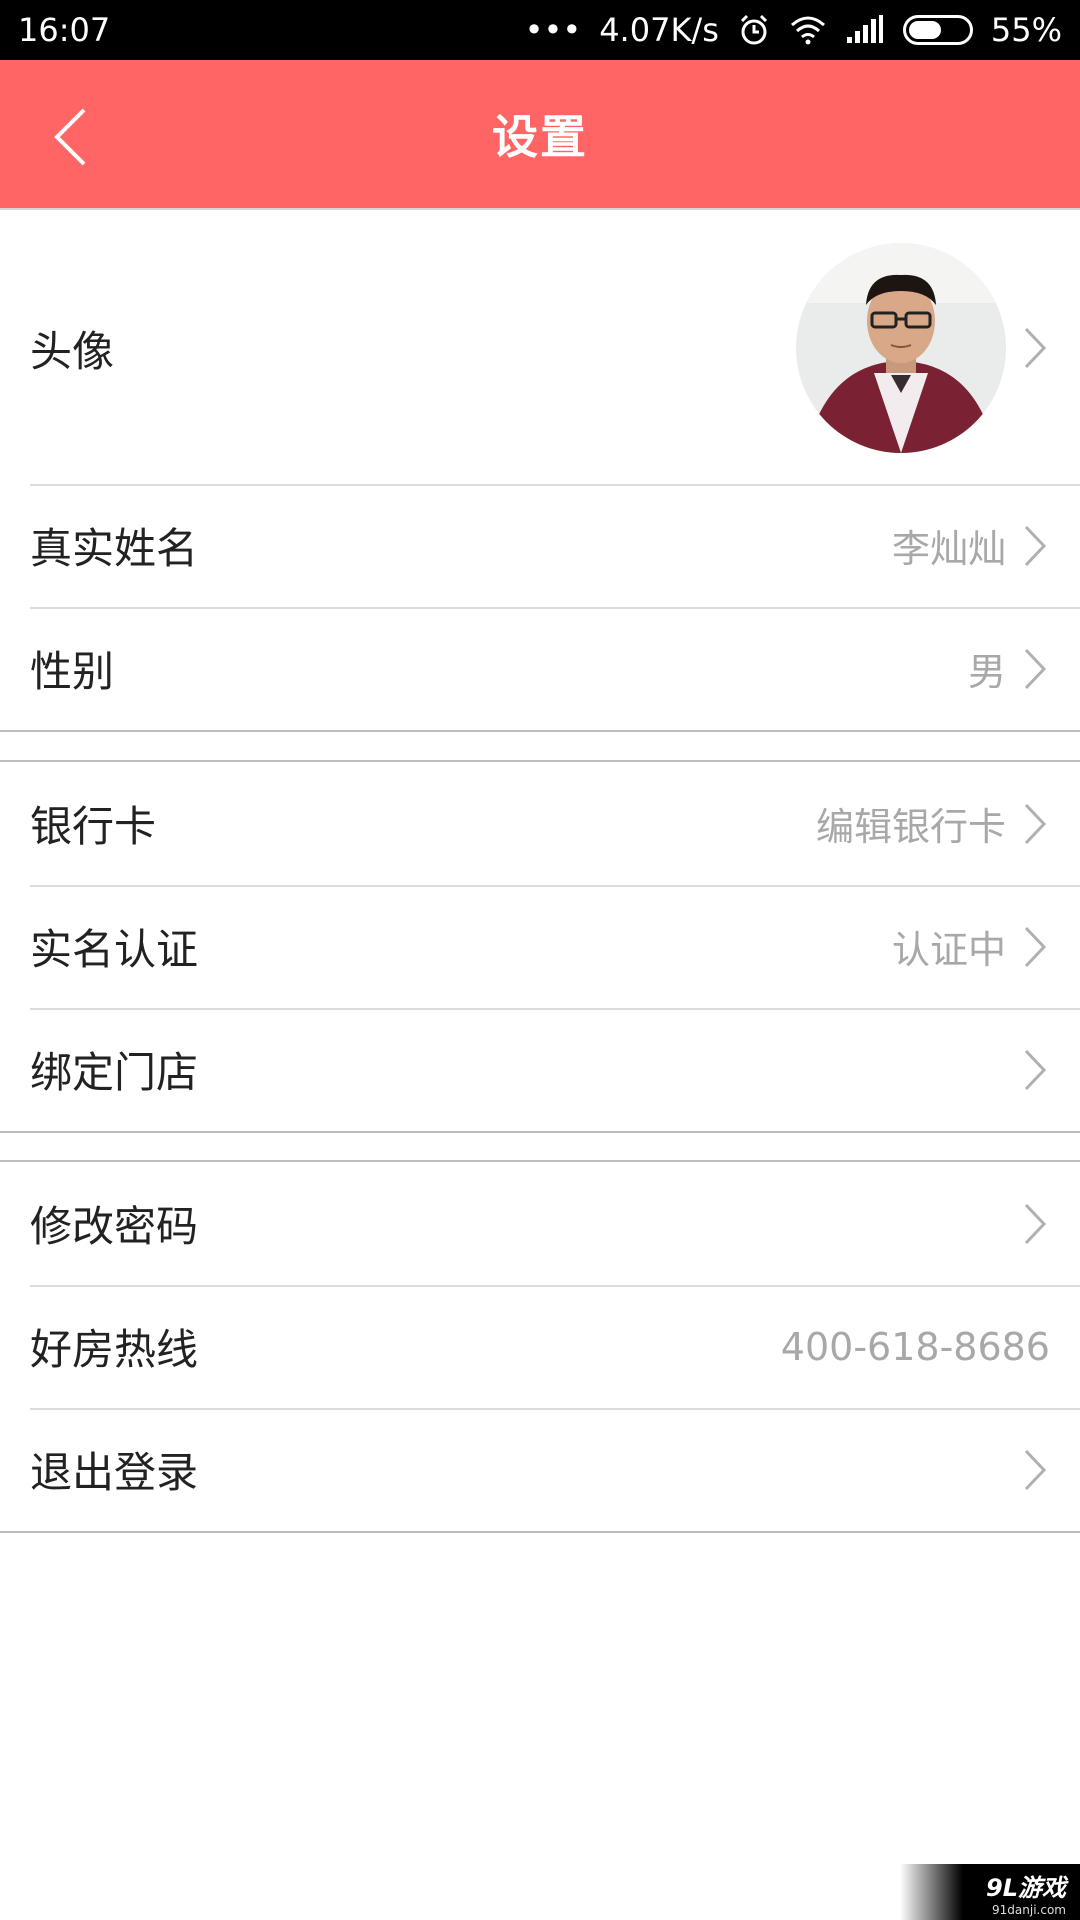  What do you see at coordinates (64, 30) in the screenshot?
I see `status-time: 16:07` at bounding box center [64, 30].